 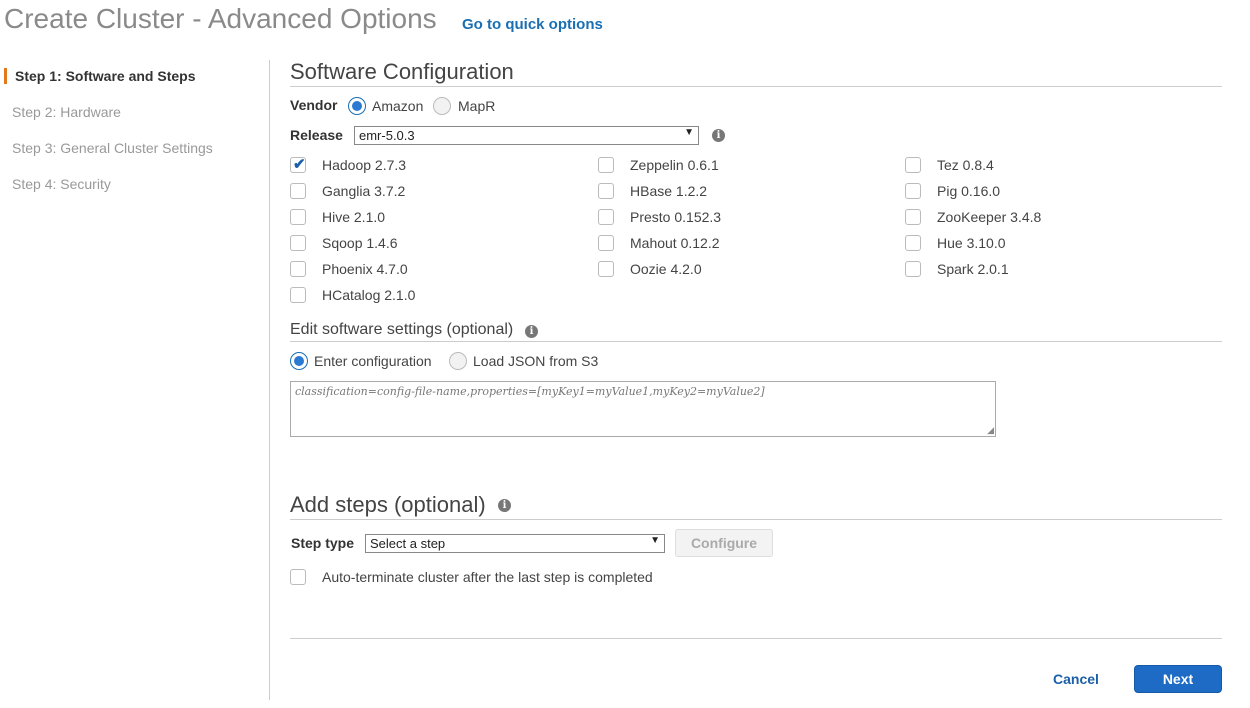 I want to click on app-label-pig: Pig 0.16.0, so click(x=969, y=191).